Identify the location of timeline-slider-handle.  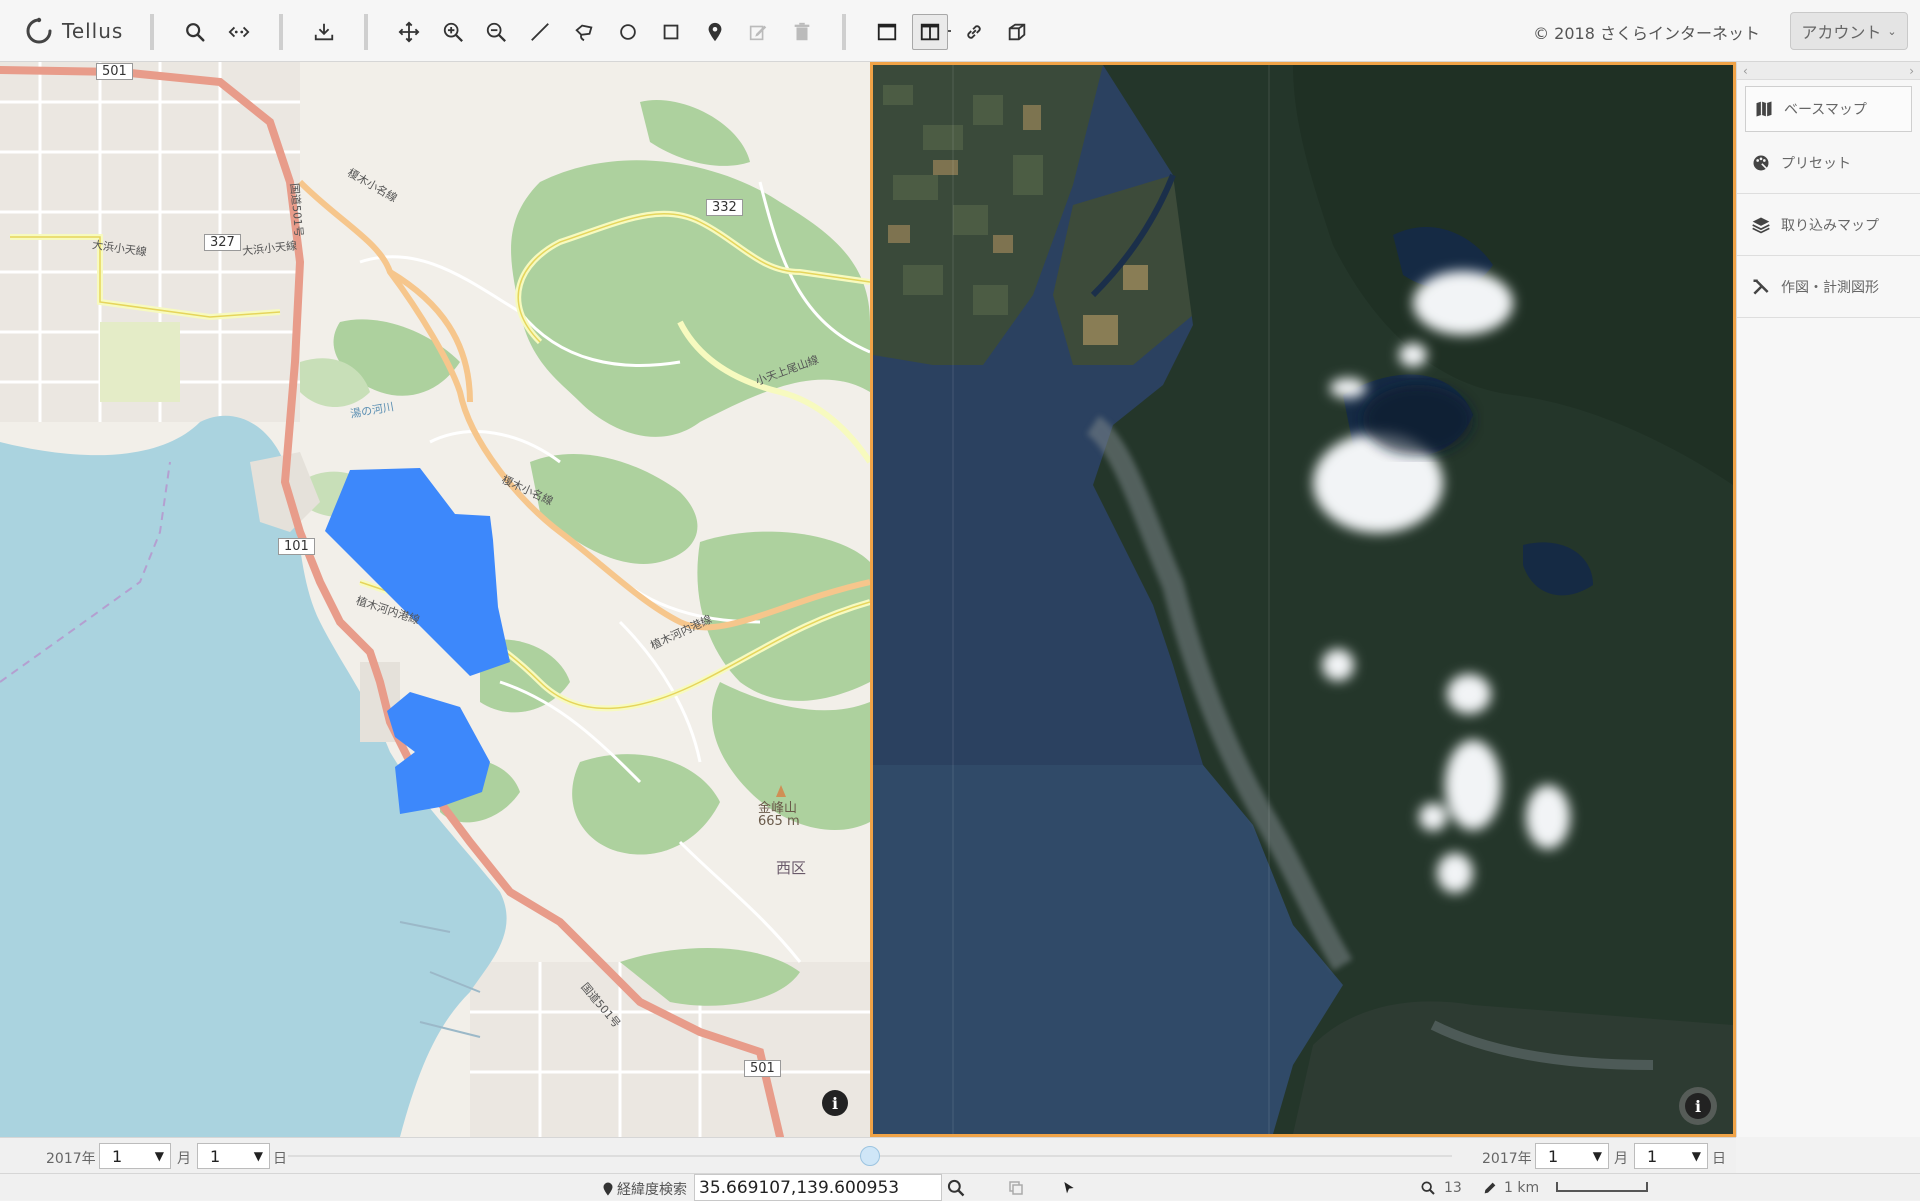
(870, 1156).